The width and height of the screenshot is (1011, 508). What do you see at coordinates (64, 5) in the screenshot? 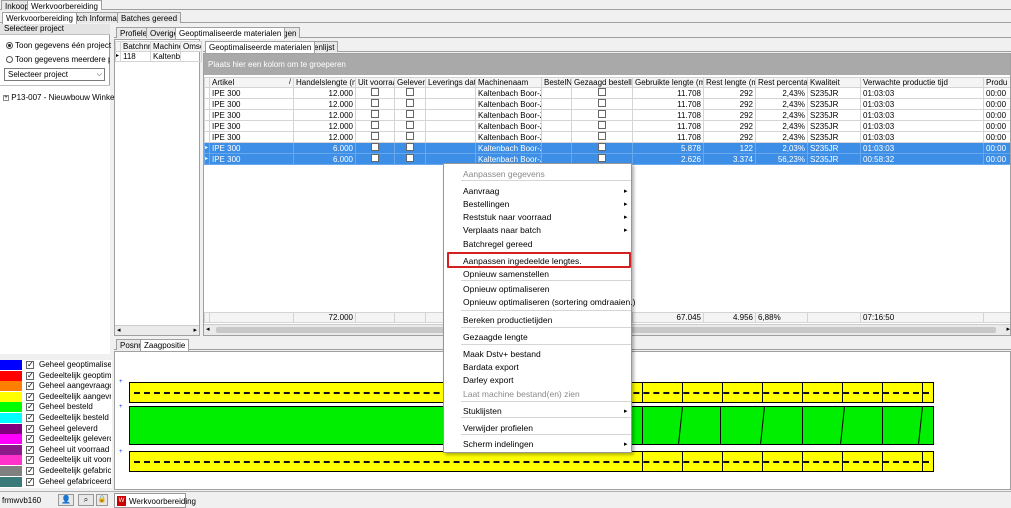
I see `tab-werkvoorbereiding-top: Werkvoorbereiding` at bounding box center [64, 5].